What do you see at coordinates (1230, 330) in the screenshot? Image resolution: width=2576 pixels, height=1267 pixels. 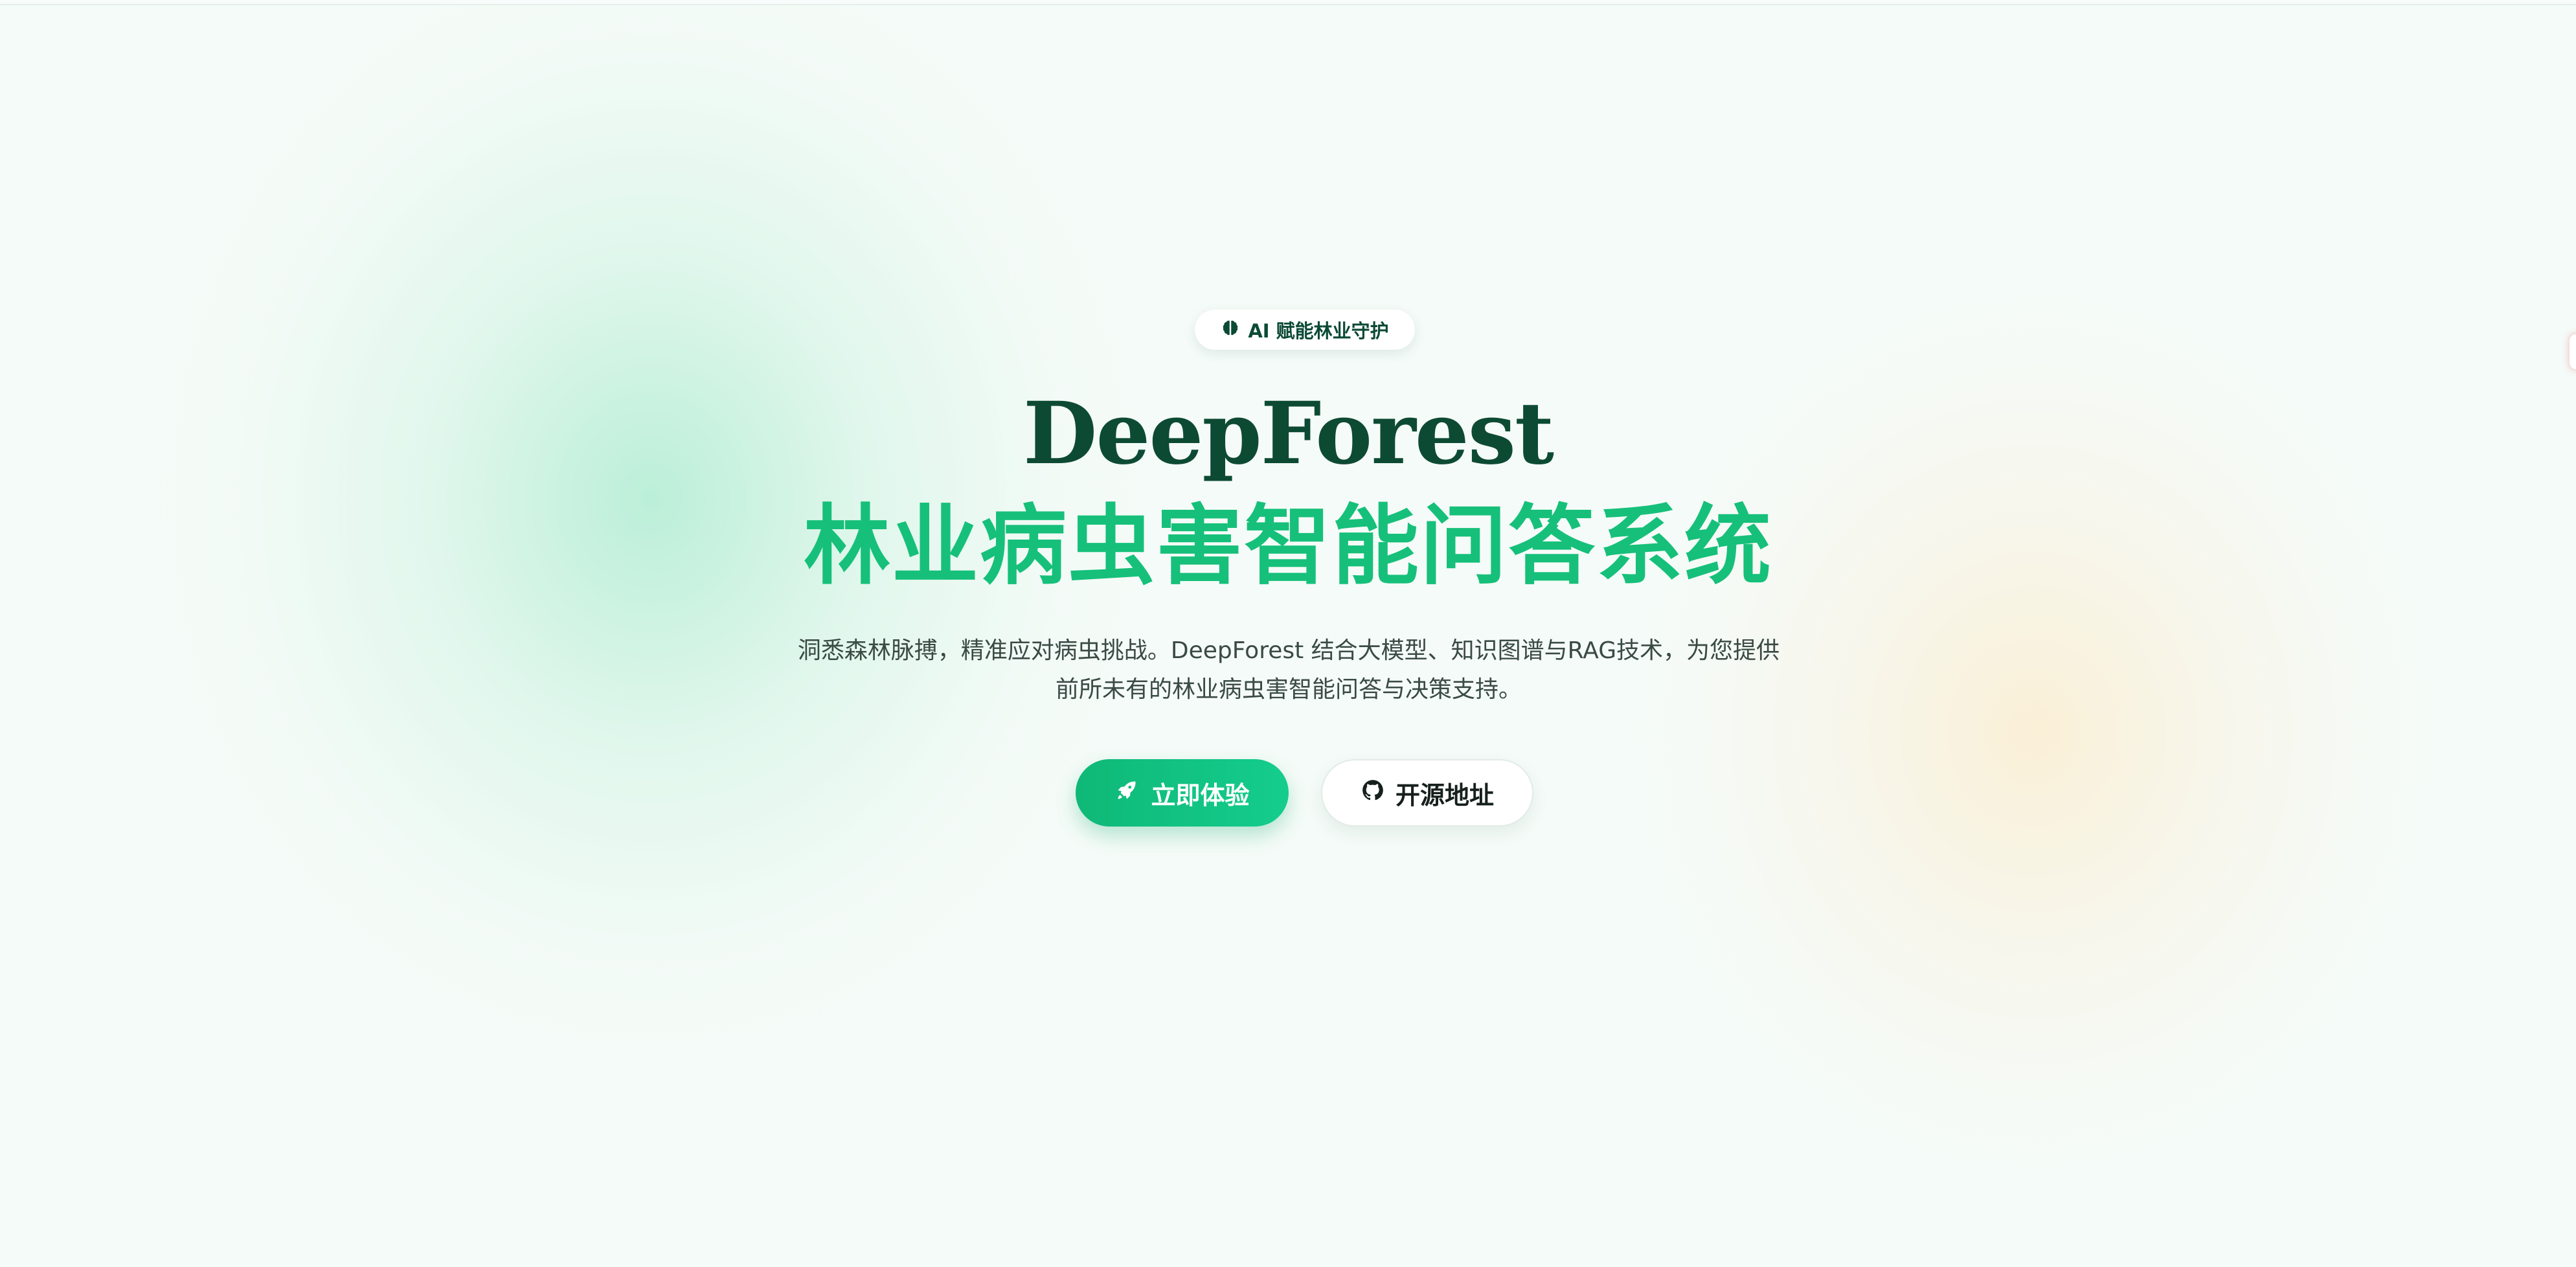 I see `brain-icon` at bounding box center [1230, 330].